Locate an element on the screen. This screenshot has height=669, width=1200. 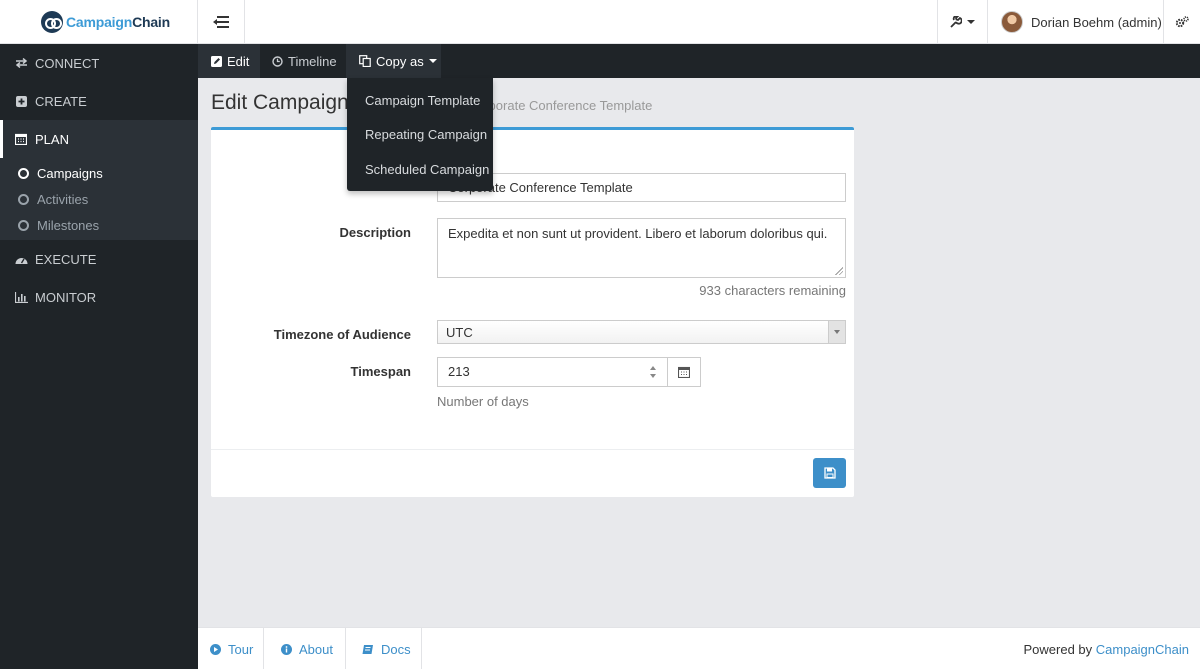
clock-icon is located at coordinates (277, 61).